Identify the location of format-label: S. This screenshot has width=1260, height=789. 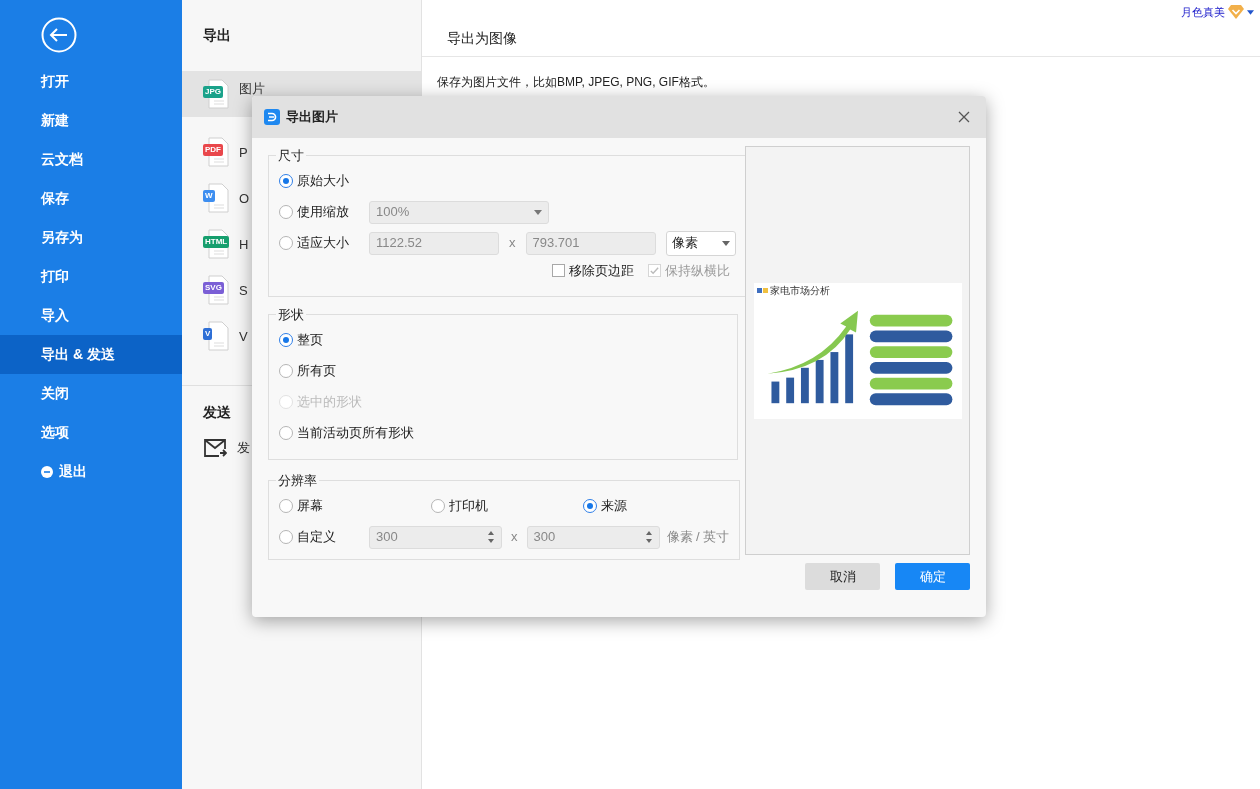
(243, 290).